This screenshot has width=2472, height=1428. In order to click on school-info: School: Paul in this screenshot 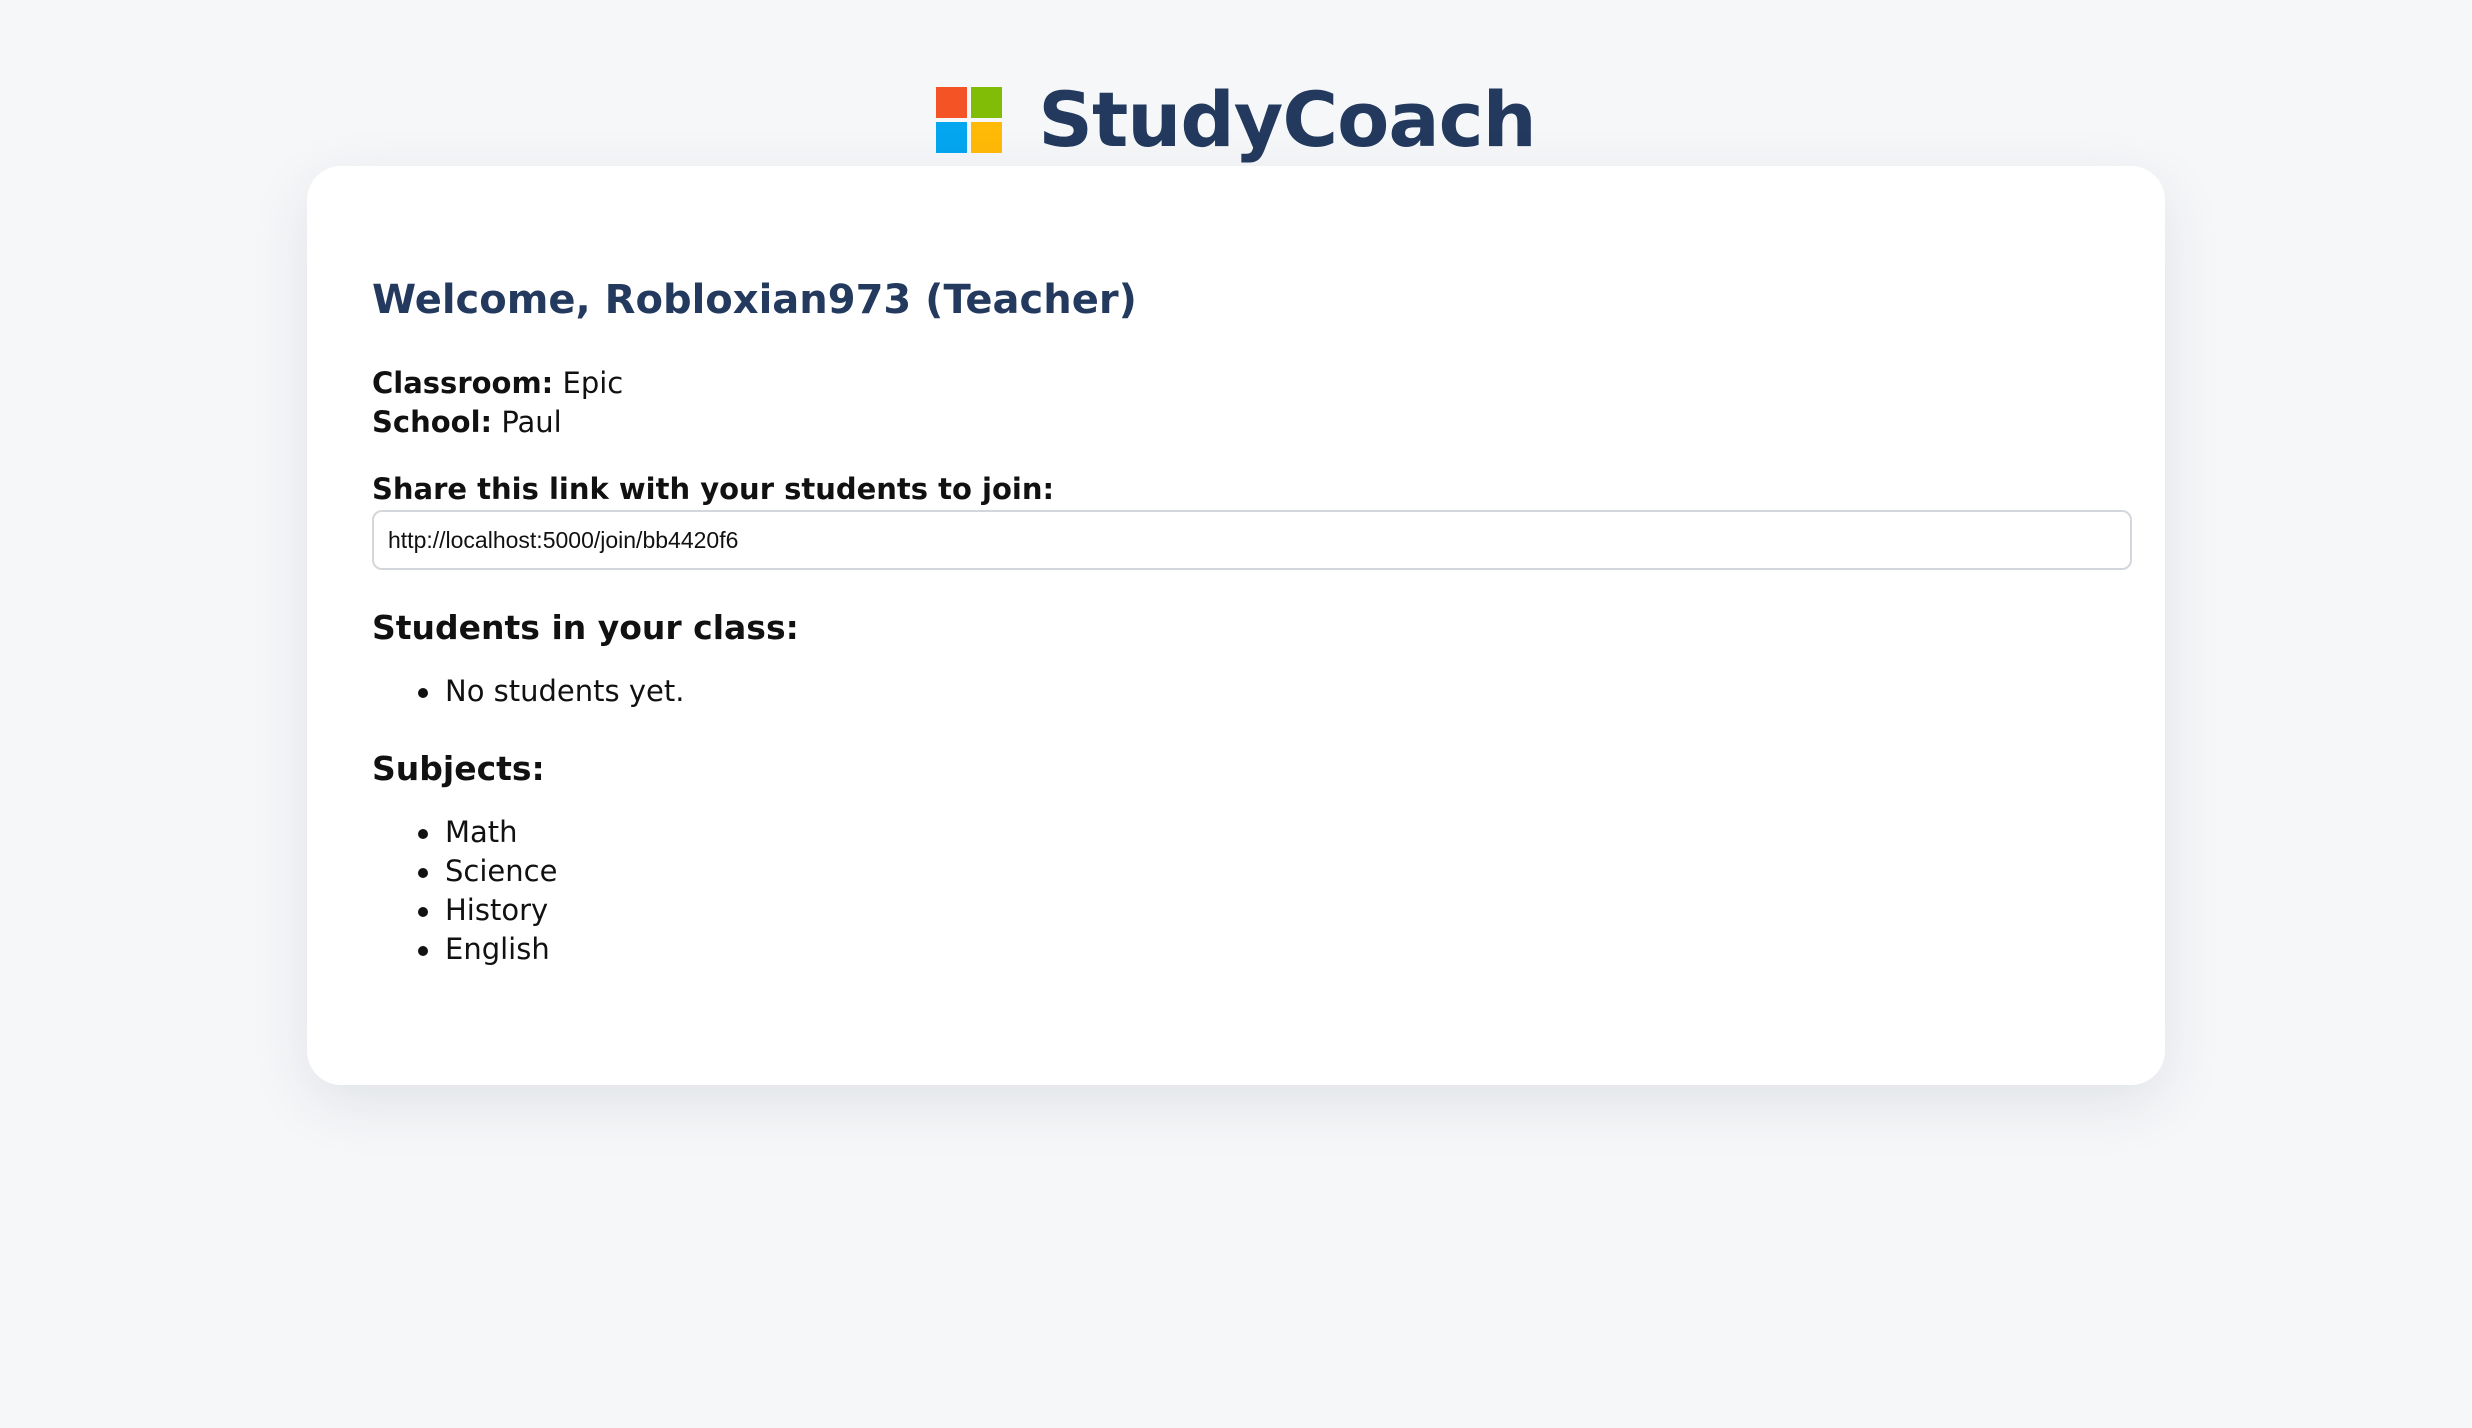, I will do `click(1252, 422)`.